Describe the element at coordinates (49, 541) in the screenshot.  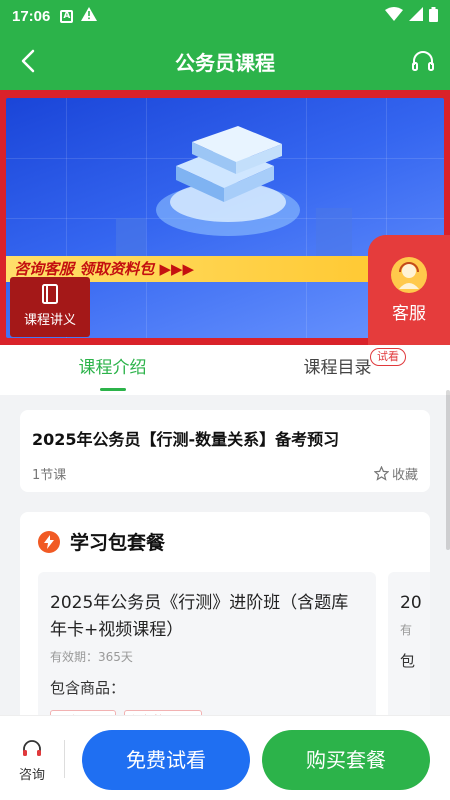
I see `lightning-icon` at that location.